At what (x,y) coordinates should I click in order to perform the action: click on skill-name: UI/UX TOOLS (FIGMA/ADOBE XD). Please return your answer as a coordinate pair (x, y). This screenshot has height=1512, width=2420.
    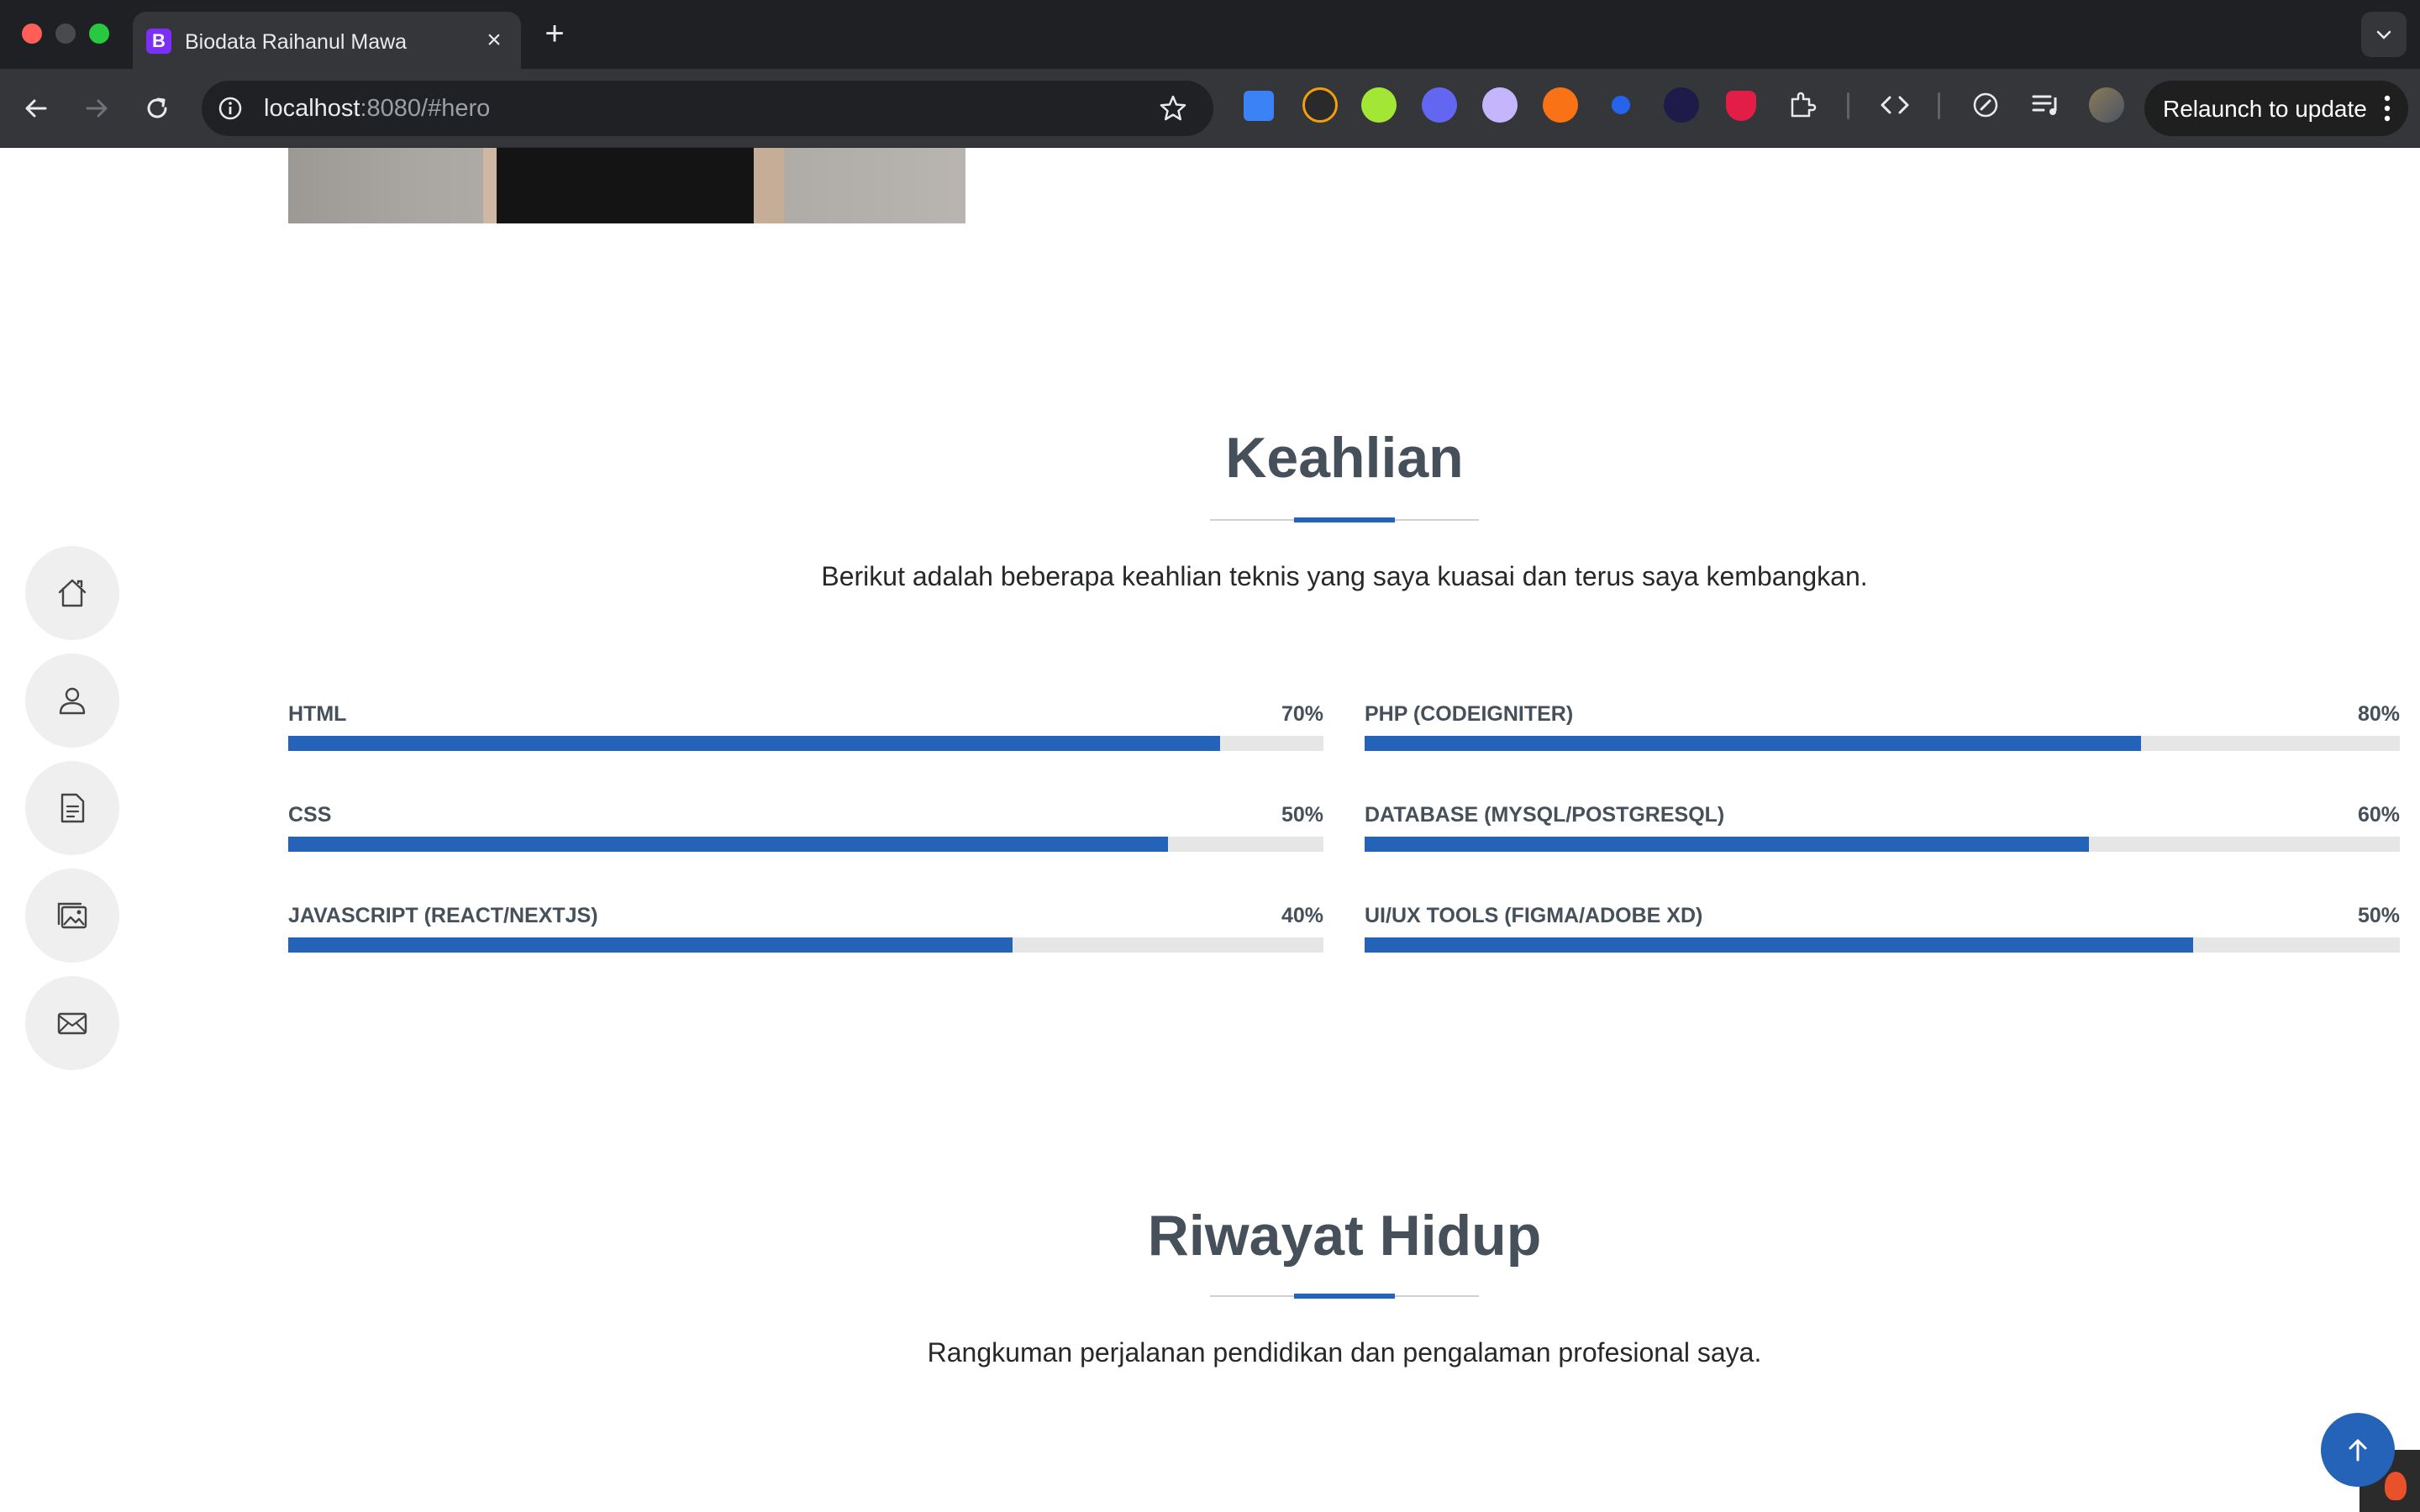
    Looking at the image, I should click on (1534, 915).